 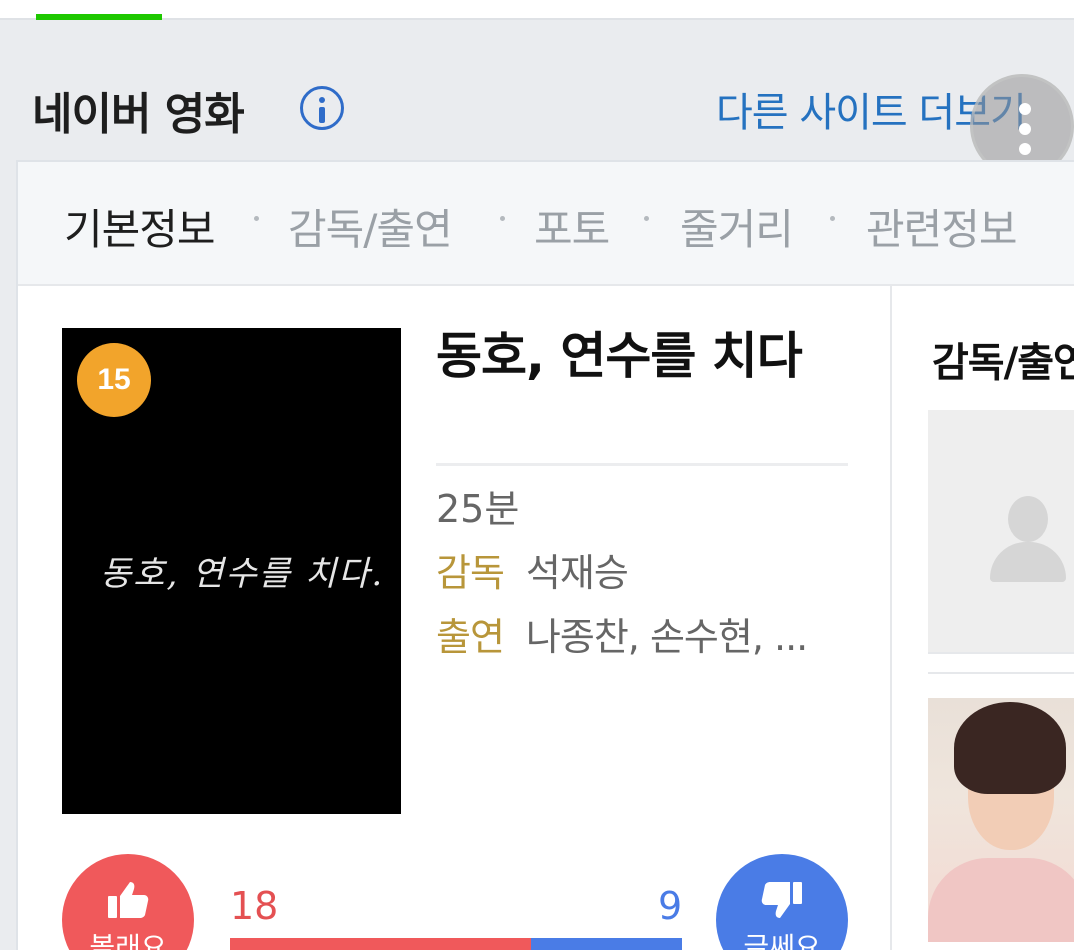 What do you see at coordinates (1028, 519) in the screenshot?
I see `person-placeholder-icon` at bounding box center [1028, 519].